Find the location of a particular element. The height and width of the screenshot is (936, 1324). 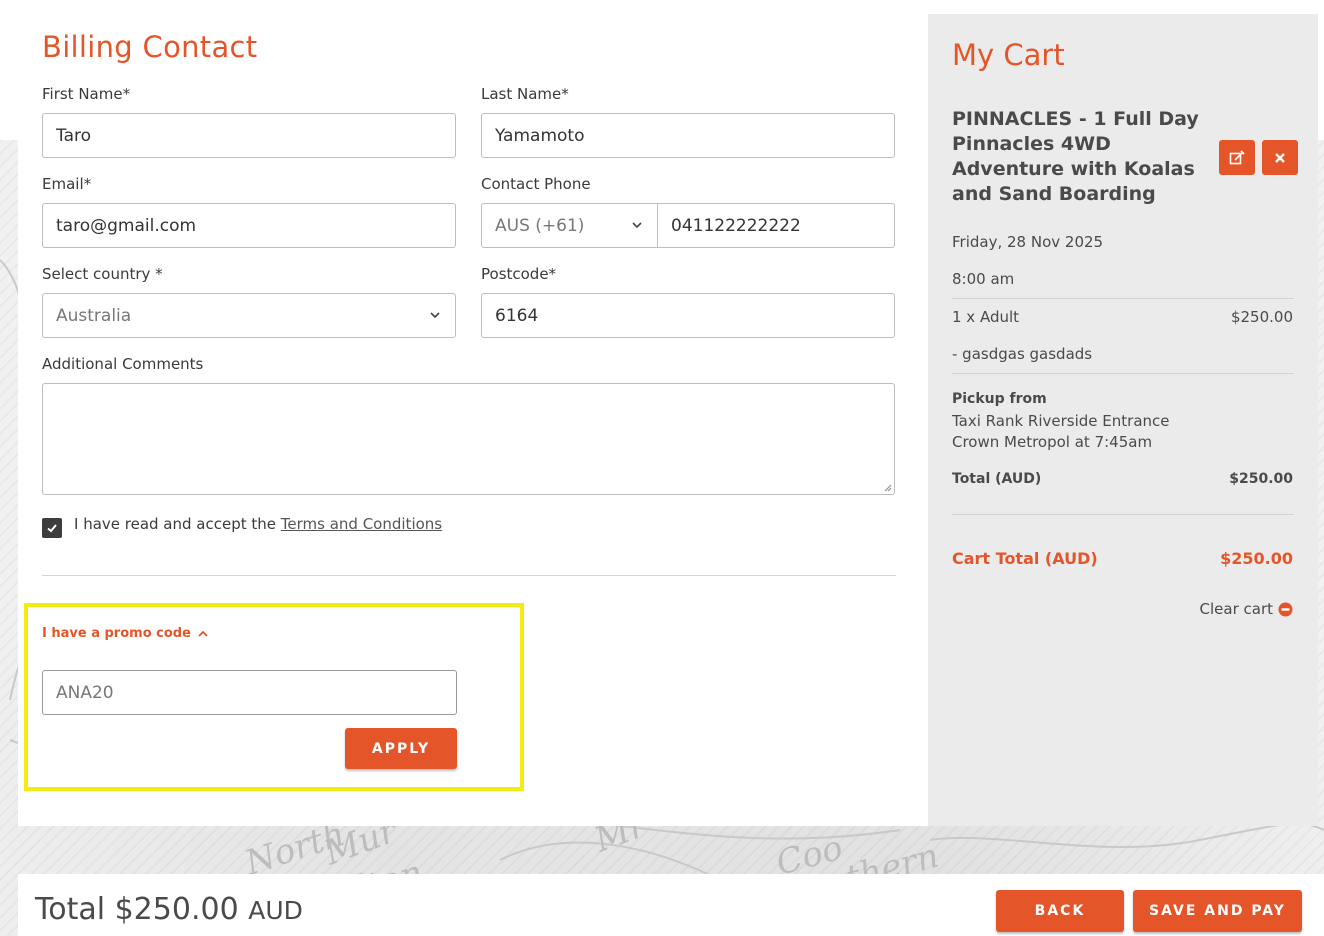

pickup-line2: Crown Metropol at 7:45am is located at coordinates (1052, 442).